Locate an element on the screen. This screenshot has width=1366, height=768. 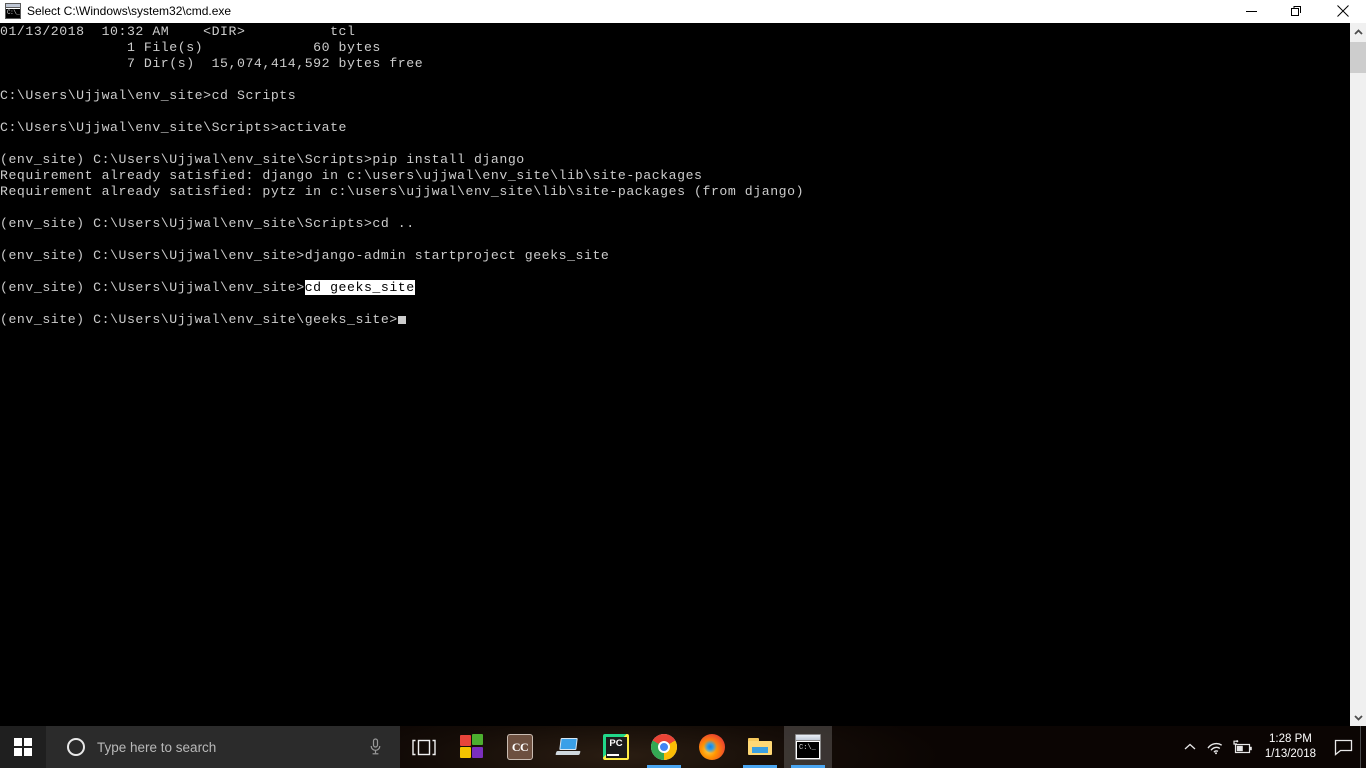
task-view-icon is located at coordinates (424, 747).